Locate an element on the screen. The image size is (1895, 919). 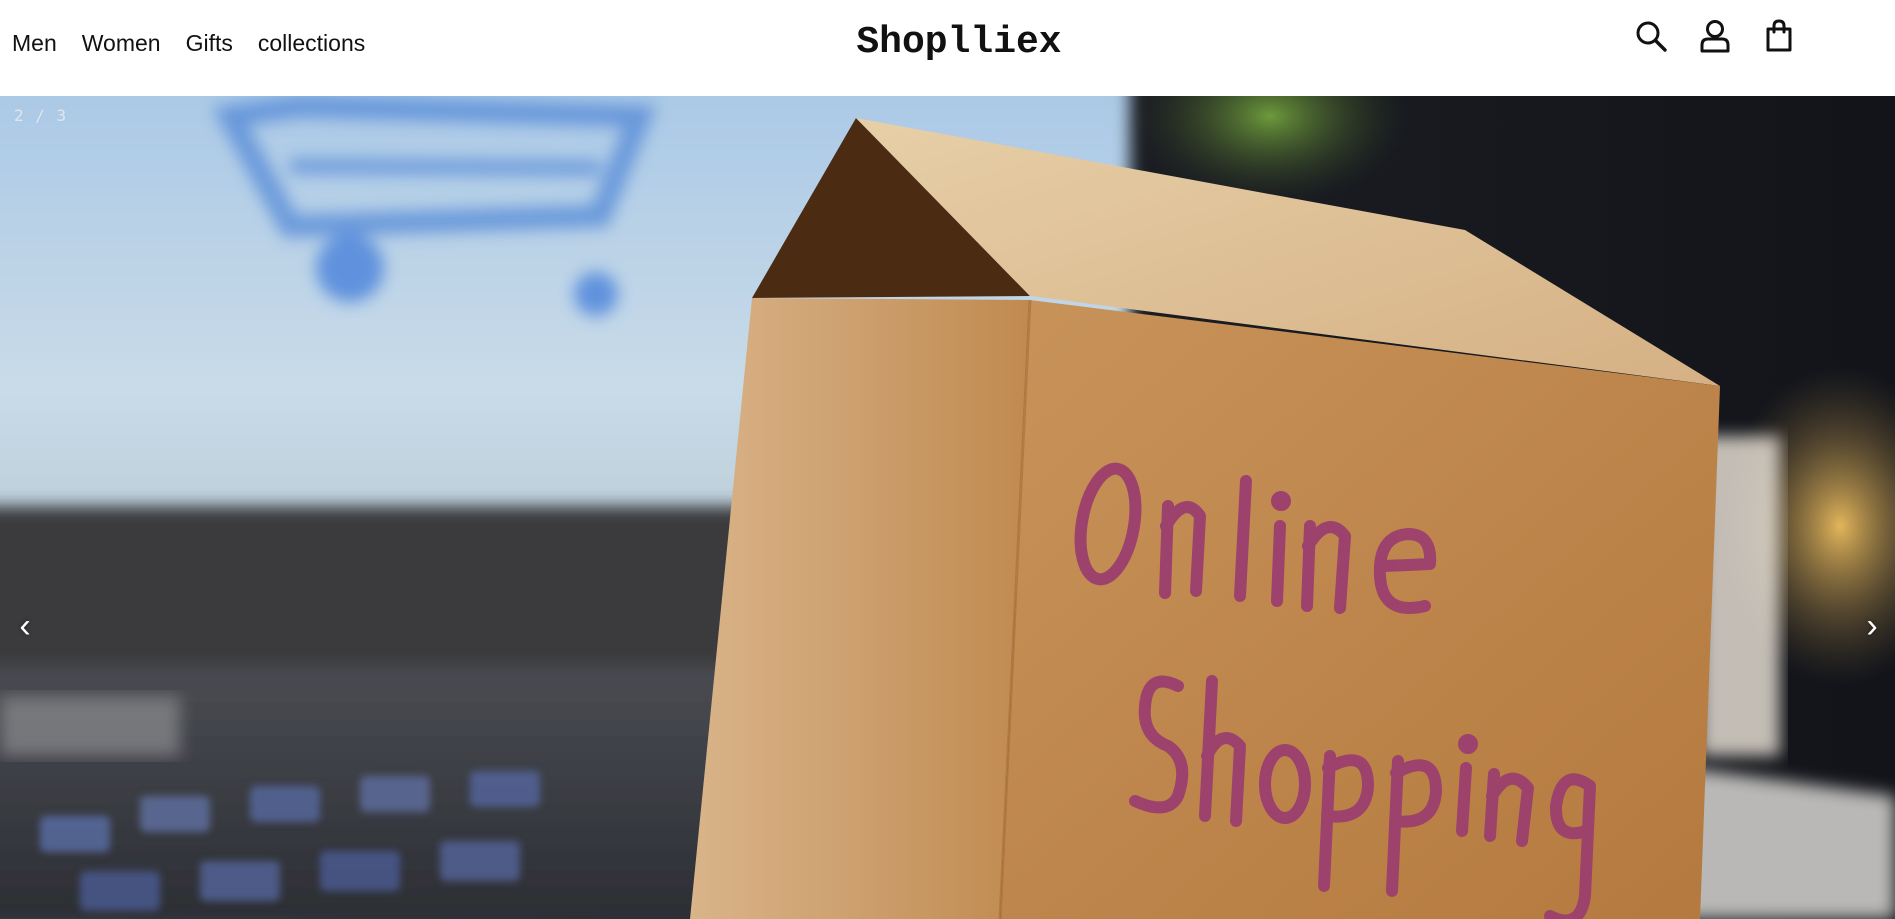
user-icon is located at coordinates (1715, 36).